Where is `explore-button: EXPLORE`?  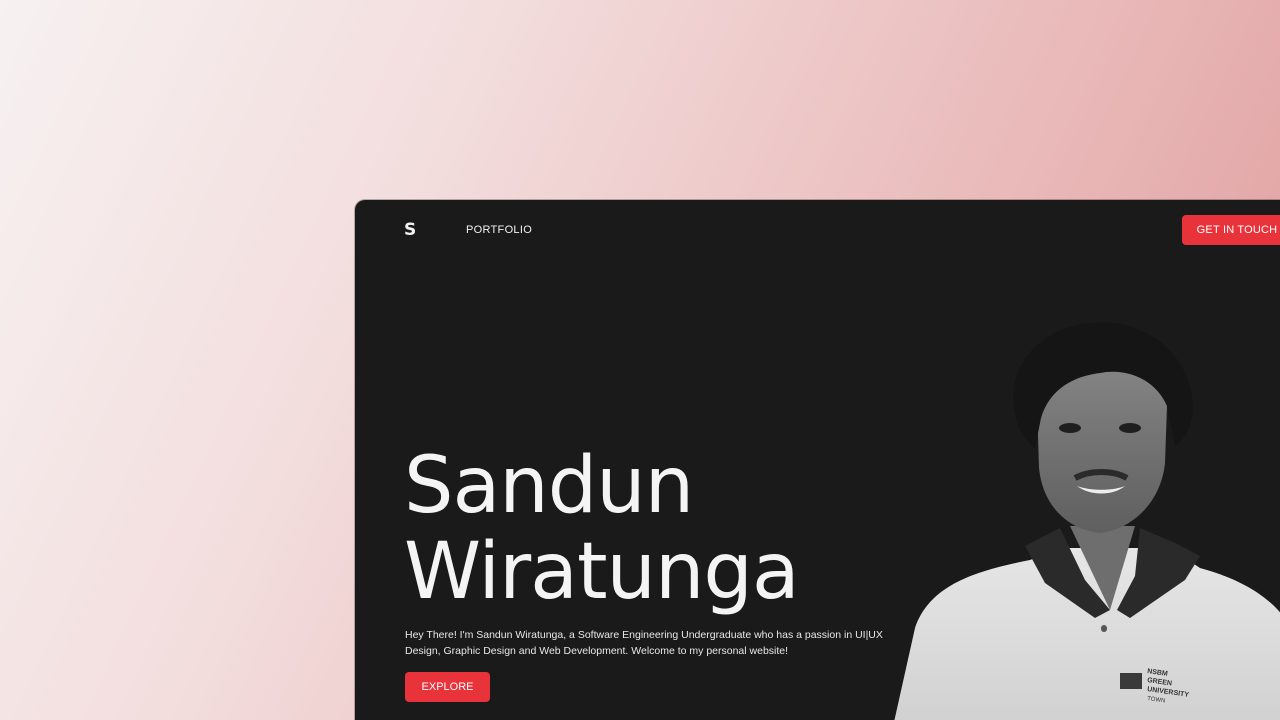
explore-button: EXPLORE is located at coordinates (447, 687).